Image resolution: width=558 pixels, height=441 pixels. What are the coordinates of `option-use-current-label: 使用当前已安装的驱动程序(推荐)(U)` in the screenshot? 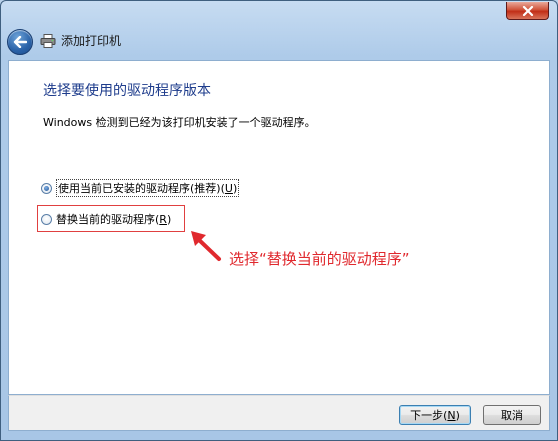 It's located at (148, 188).